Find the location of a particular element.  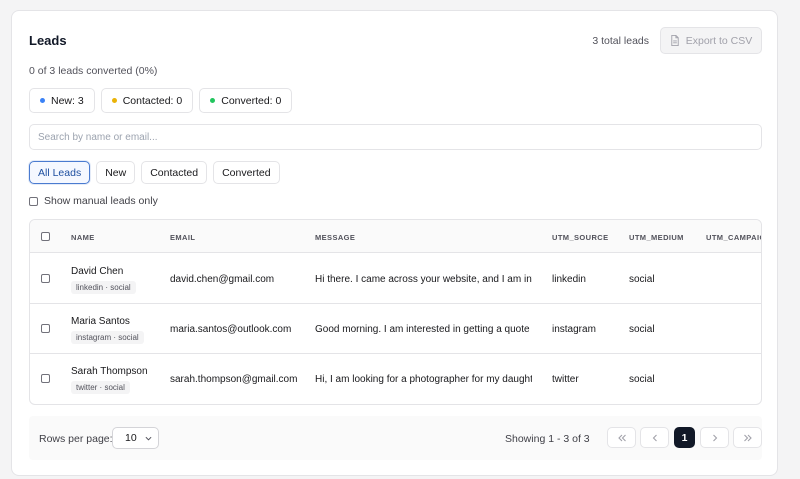

lead-email: maria.santos@outlook.com is located at coordinates (231, 329).